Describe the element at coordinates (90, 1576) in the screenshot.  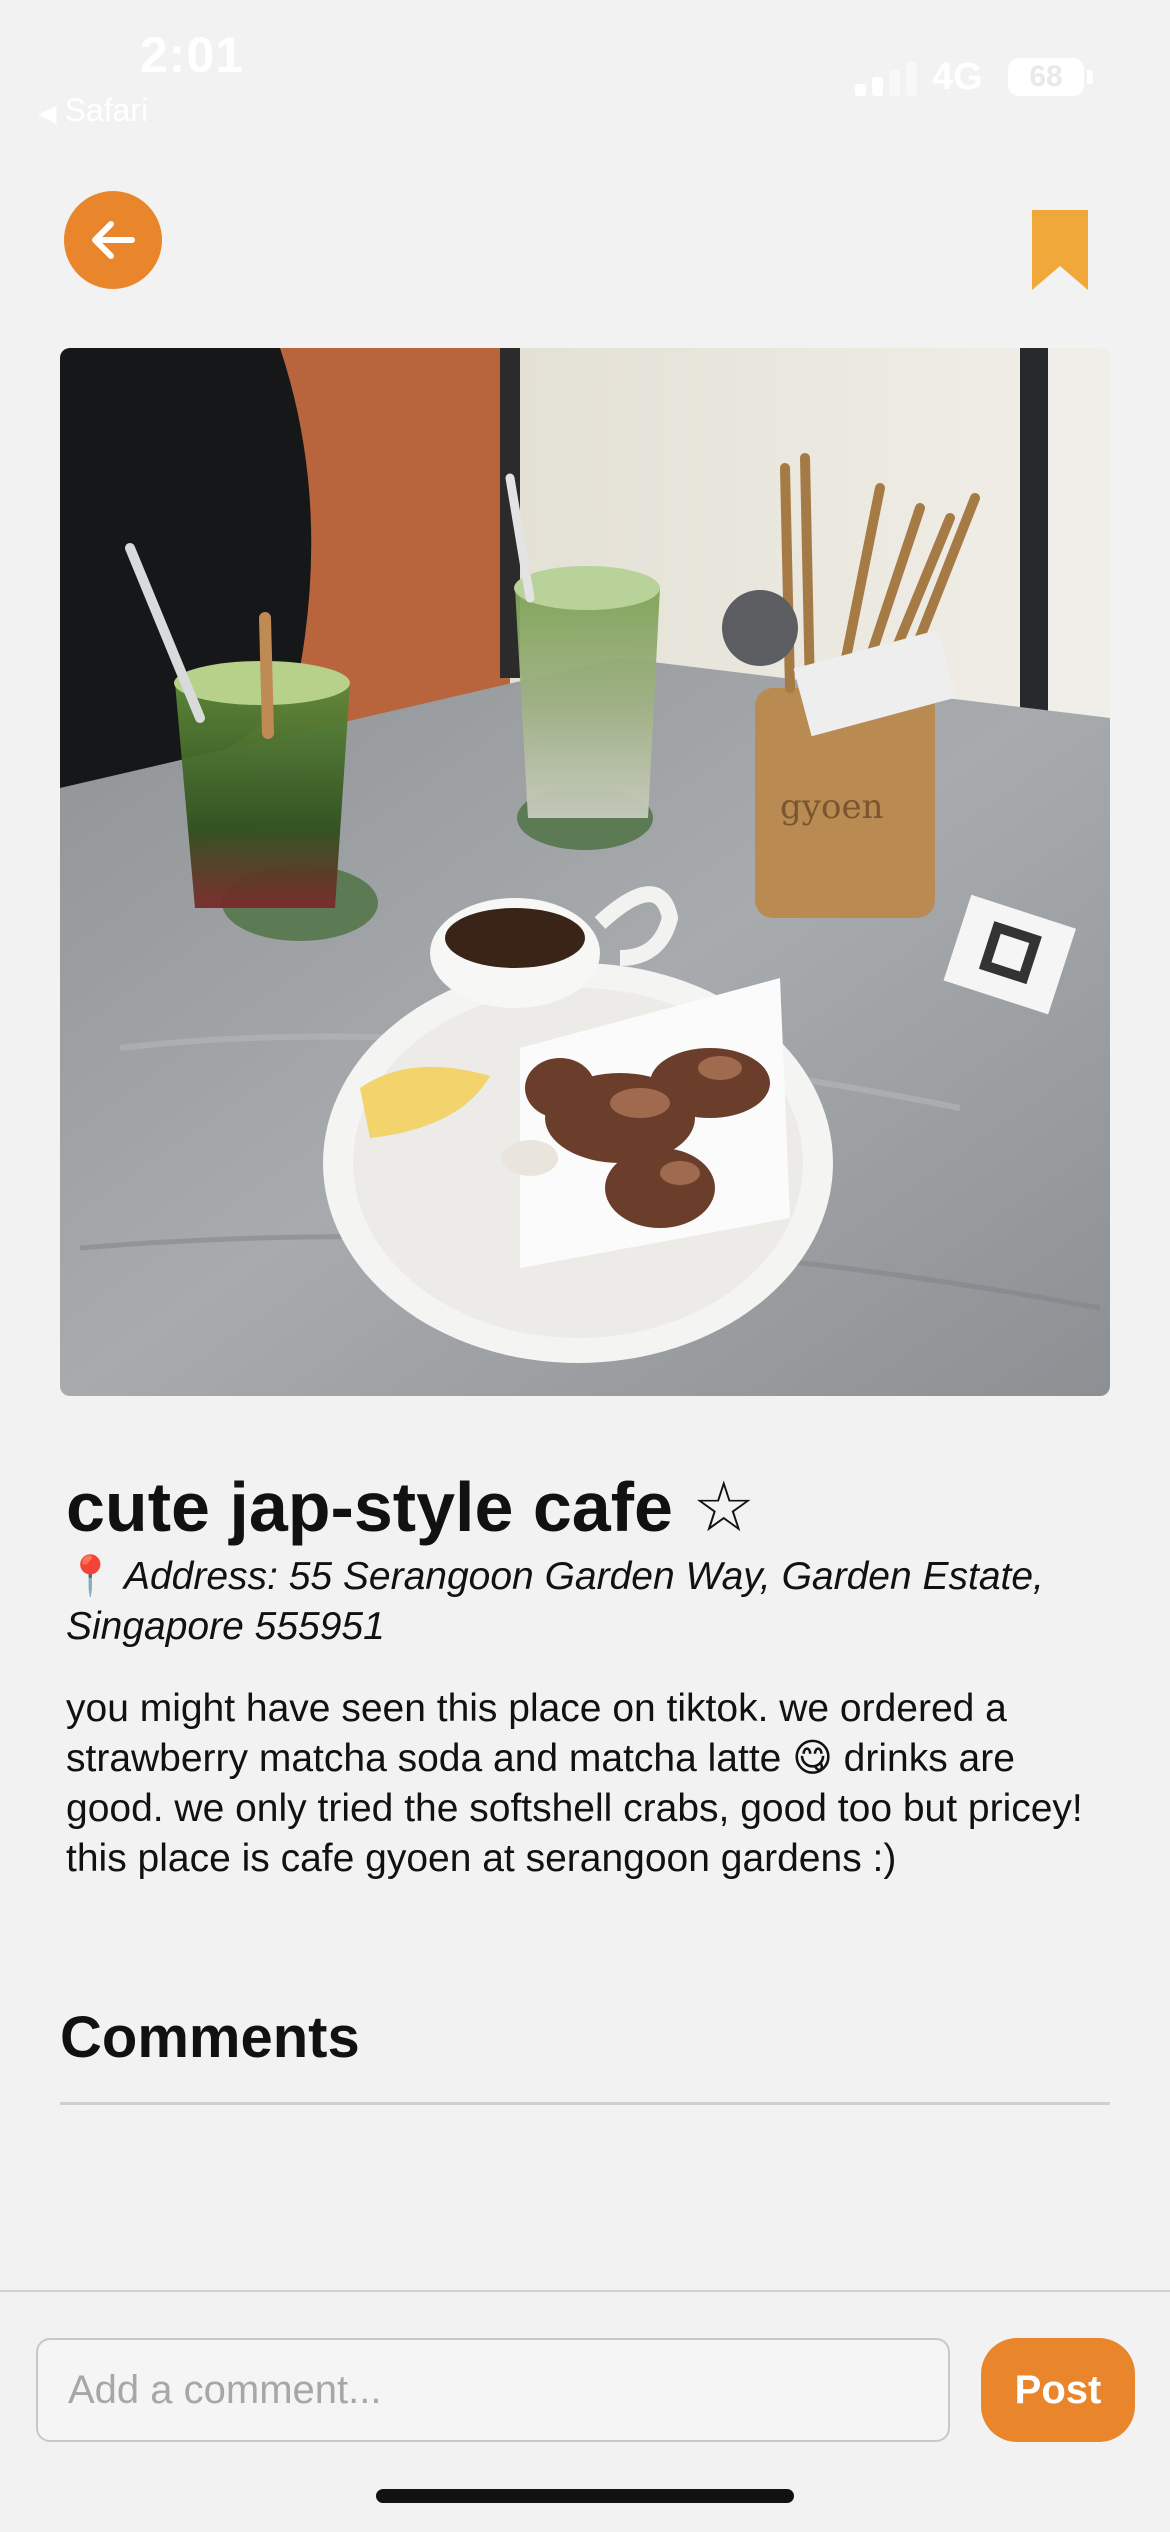
I see `location-pin-icon: 📍` at that location.